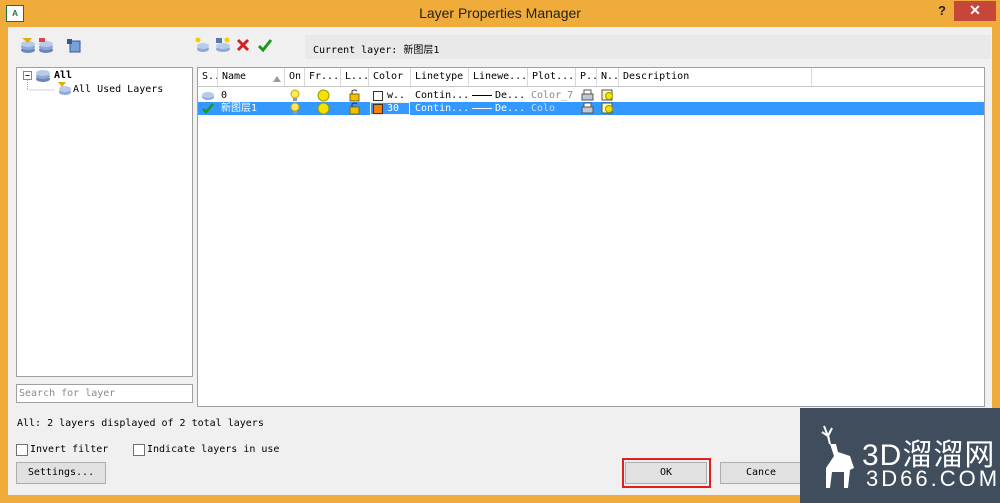  What do you see at coordinates (208, 77) in the screenshot?
I see `col-status: S..` at bounding box center [208, 77].